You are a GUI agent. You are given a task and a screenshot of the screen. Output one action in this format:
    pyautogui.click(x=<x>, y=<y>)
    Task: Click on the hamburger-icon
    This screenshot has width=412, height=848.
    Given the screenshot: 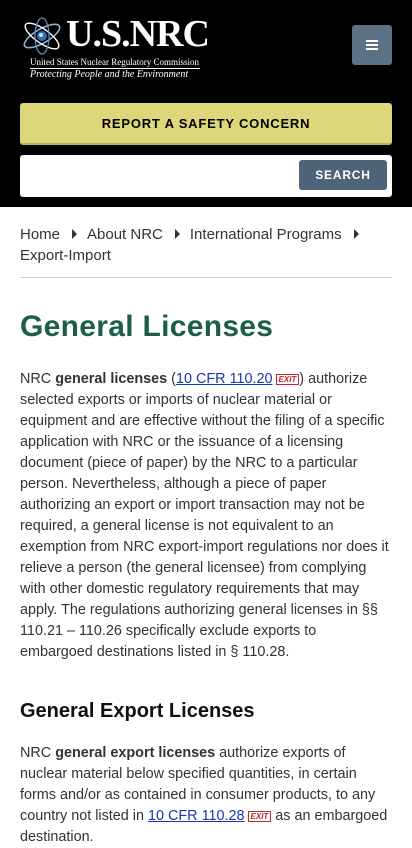 What is the action you would take?
    pyautogui.click(x=372, y=41)
    